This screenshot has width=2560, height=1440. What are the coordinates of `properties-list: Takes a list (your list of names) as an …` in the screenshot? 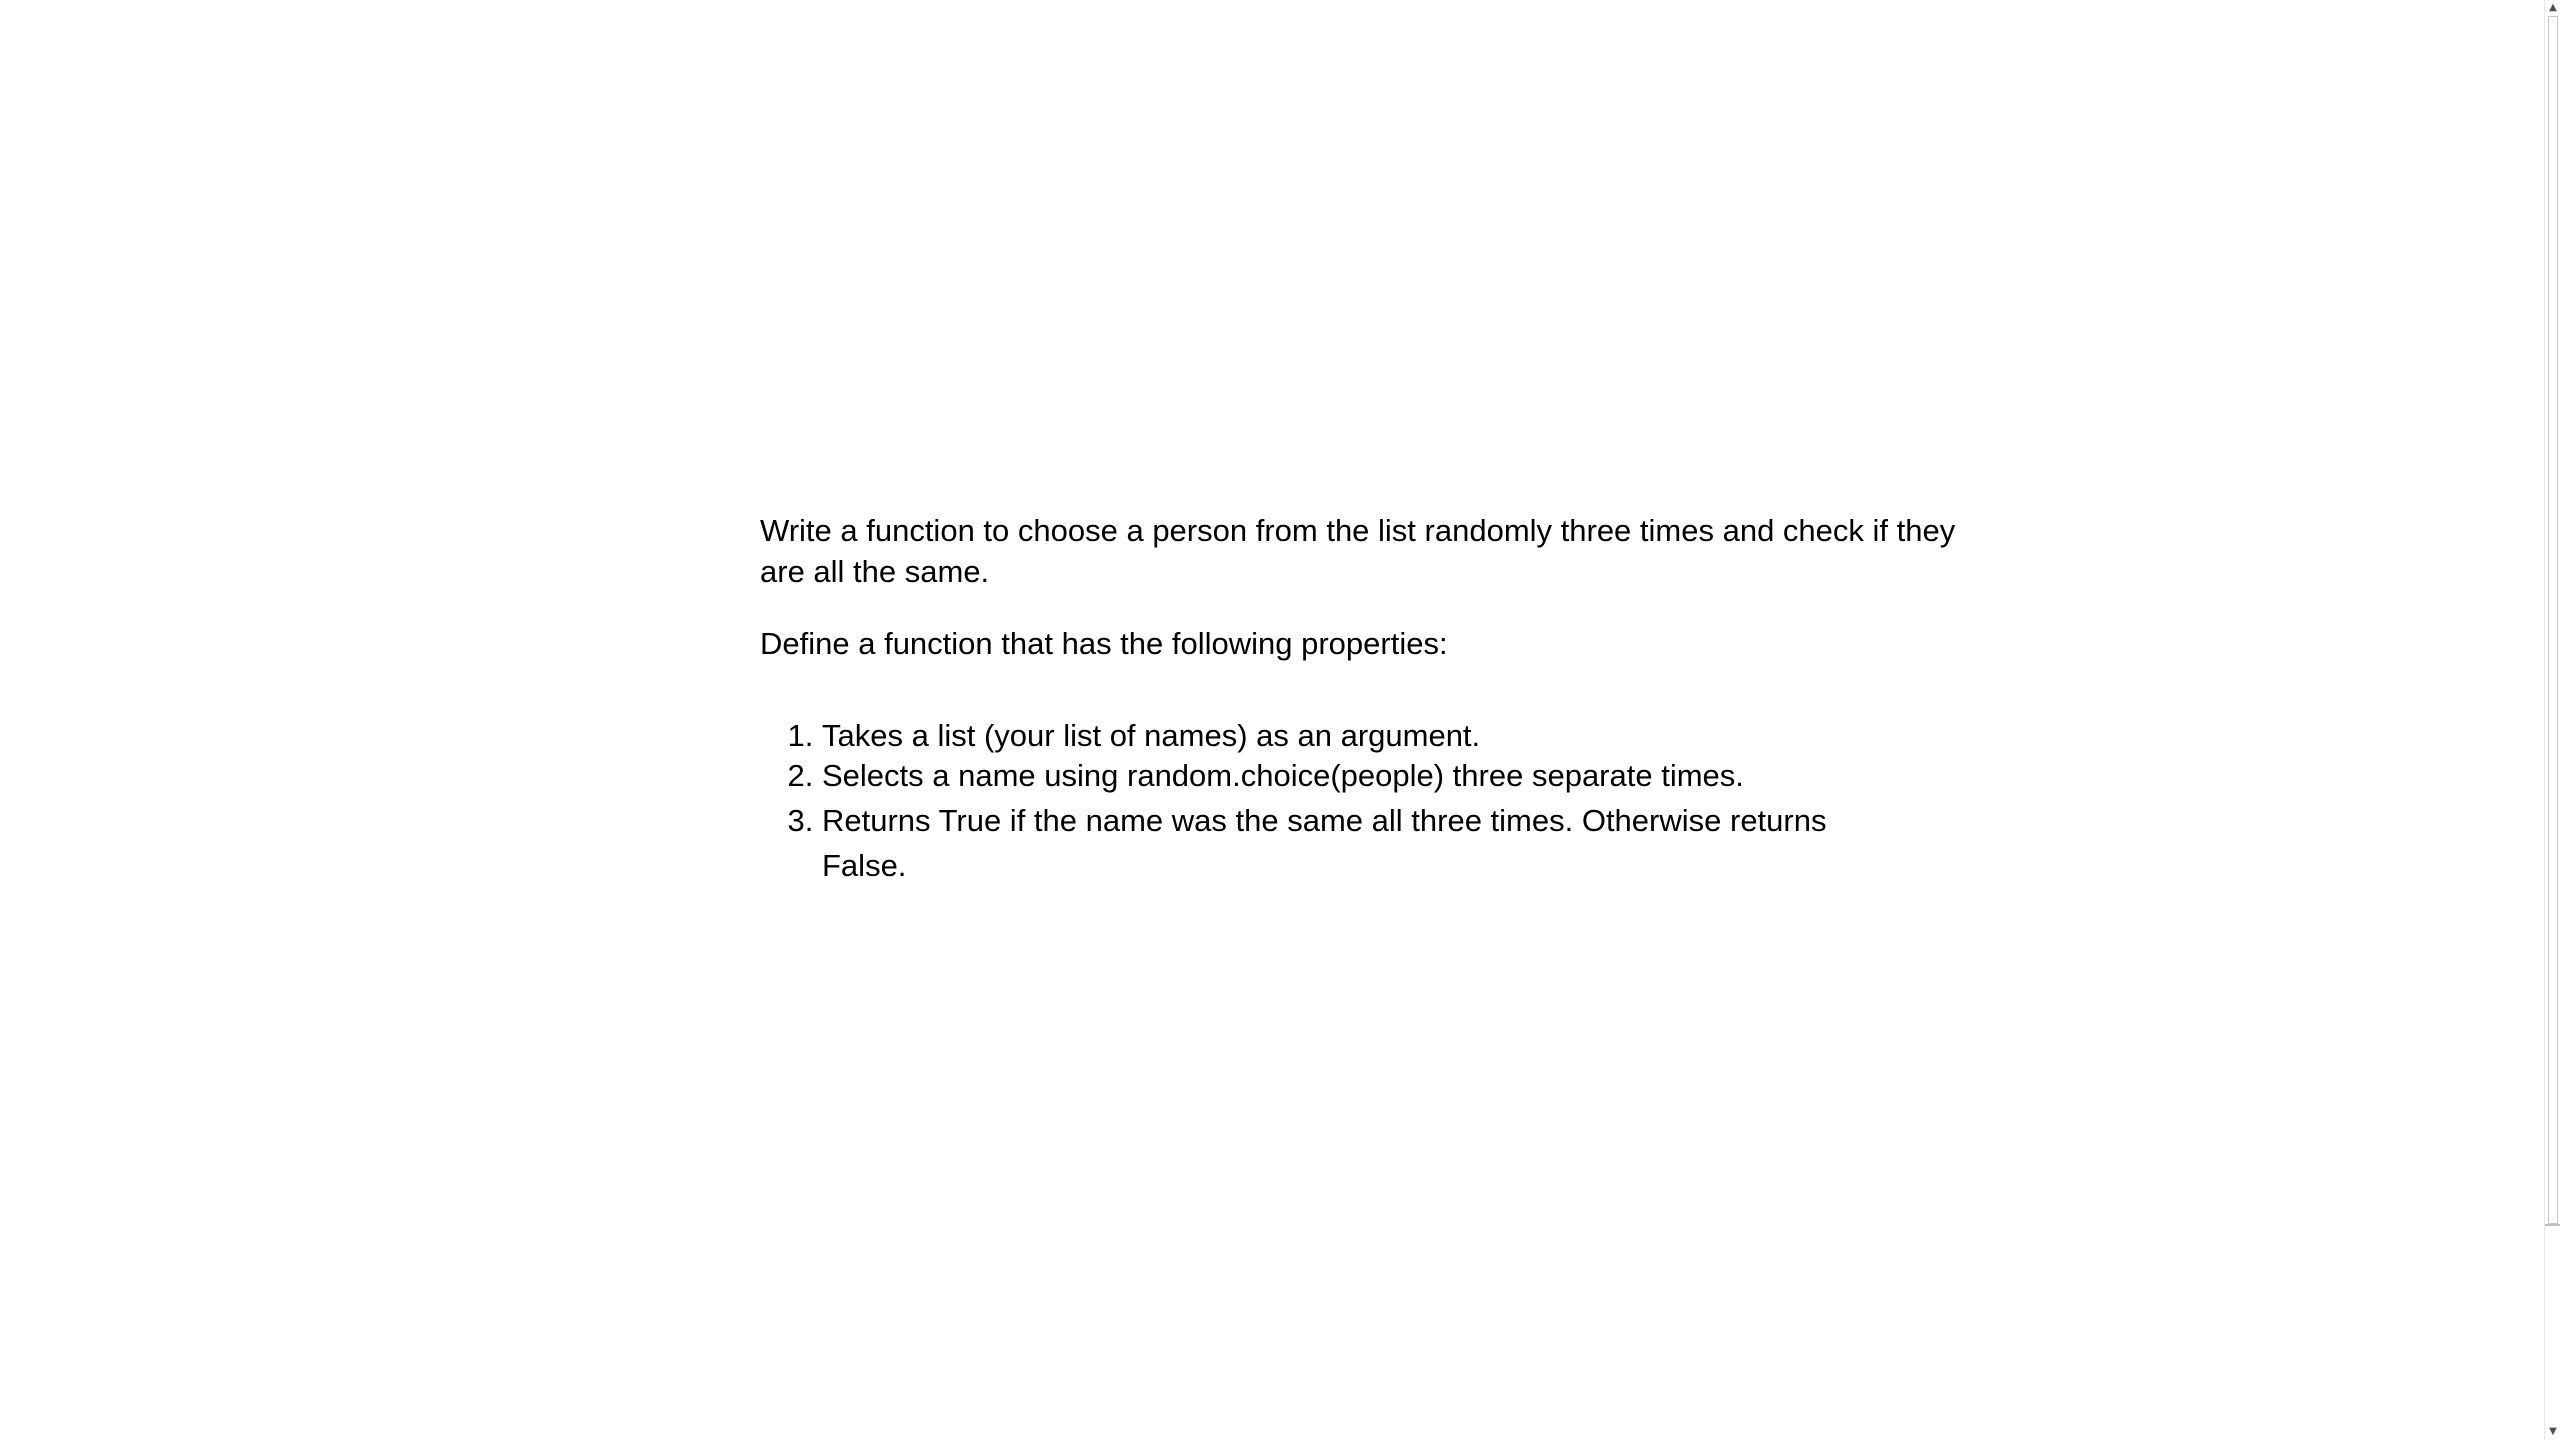 It's located at (1321, 802).